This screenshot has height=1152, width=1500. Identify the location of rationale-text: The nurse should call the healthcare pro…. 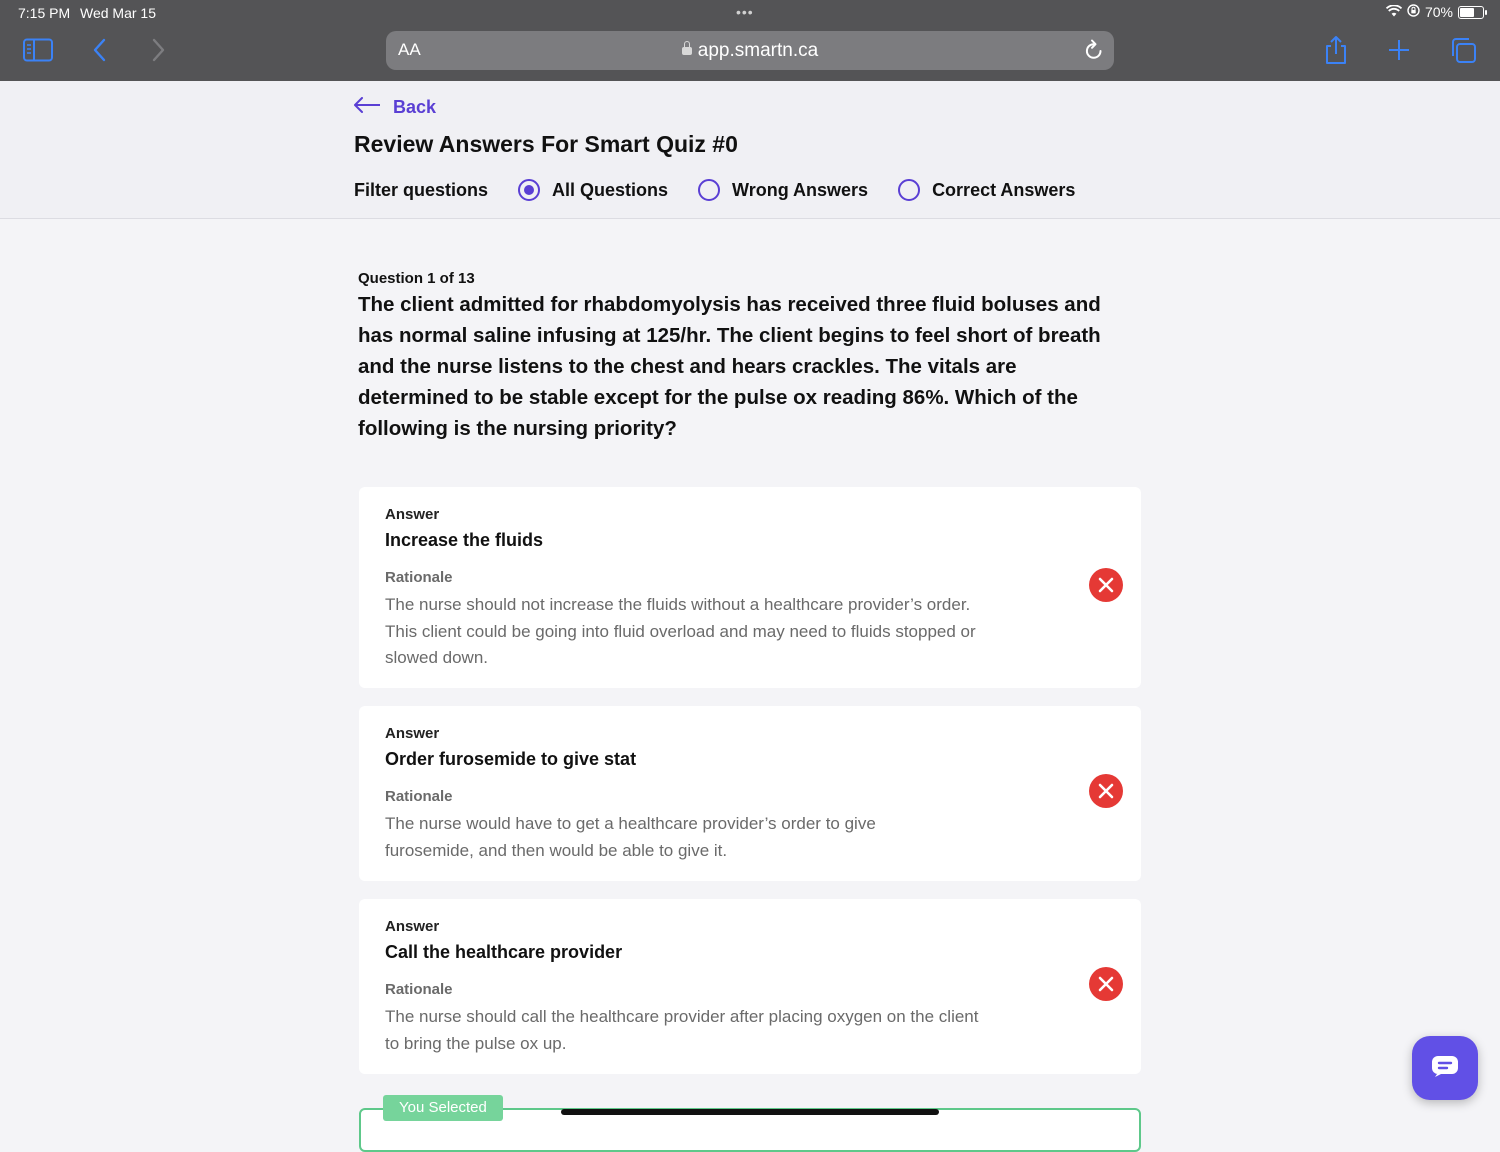
(682, 1030).